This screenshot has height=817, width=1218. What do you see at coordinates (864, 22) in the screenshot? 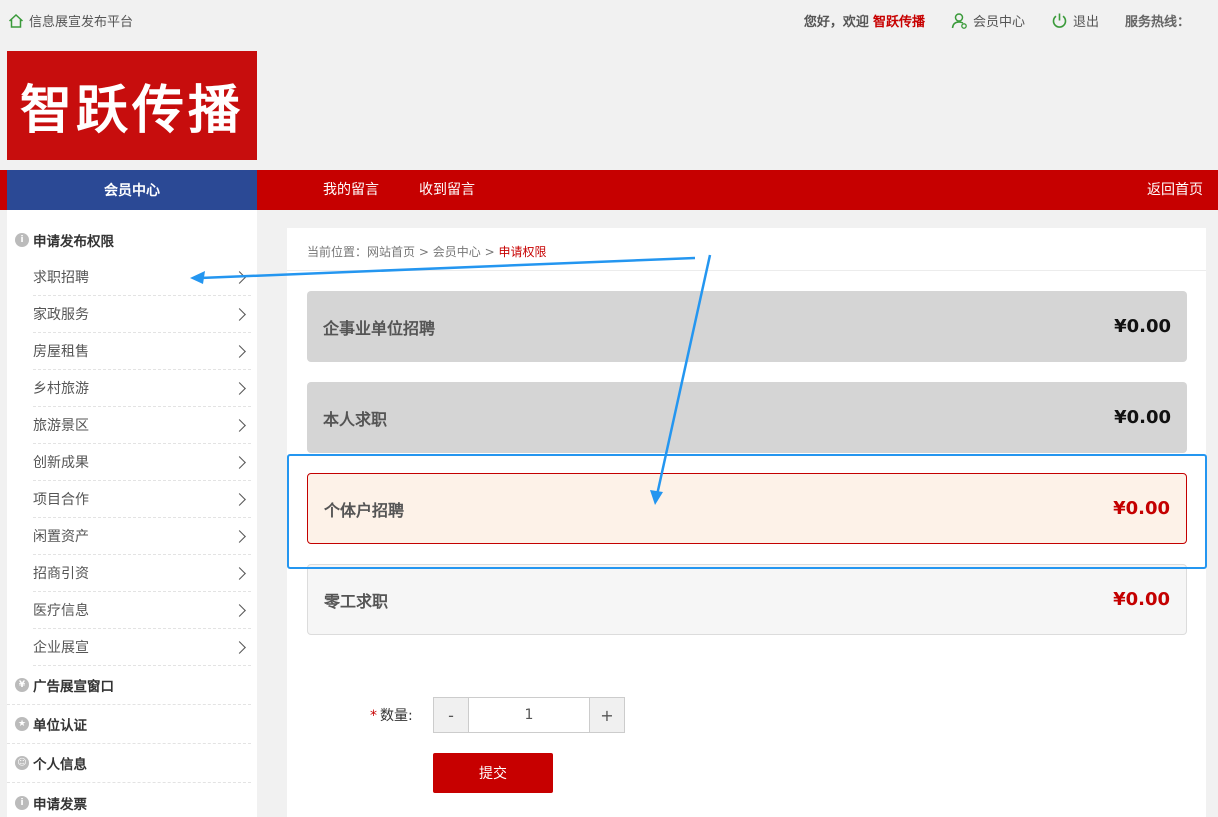
I see `greeting: 您好，欢迎 智跃传播` at bounding box center [864, 22].